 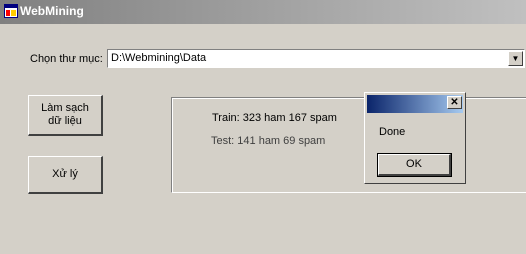 I want to click on folder-label: Chọn thư mục:, so click(x=66, y=59).